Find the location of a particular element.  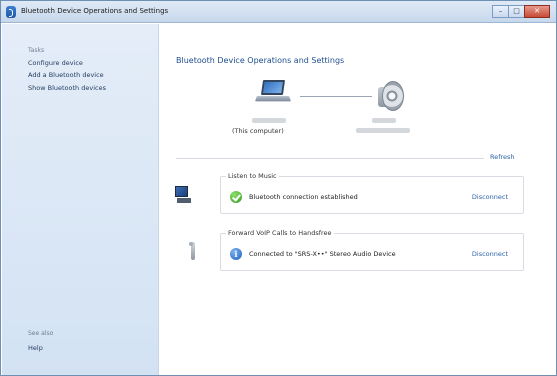

tasks-heading: Tasks is located at coordinates (36, 50).